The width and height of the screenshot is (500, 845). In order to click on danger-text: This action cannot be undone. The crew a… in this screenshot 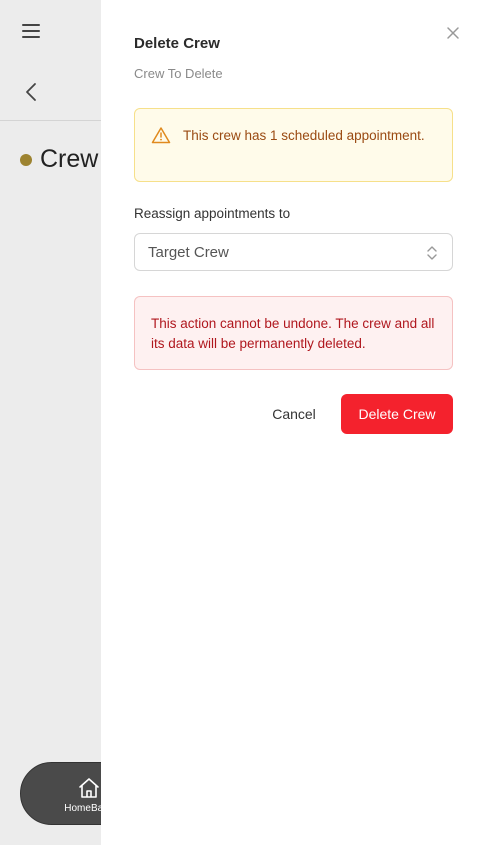, I will do `click(293, 333)`.